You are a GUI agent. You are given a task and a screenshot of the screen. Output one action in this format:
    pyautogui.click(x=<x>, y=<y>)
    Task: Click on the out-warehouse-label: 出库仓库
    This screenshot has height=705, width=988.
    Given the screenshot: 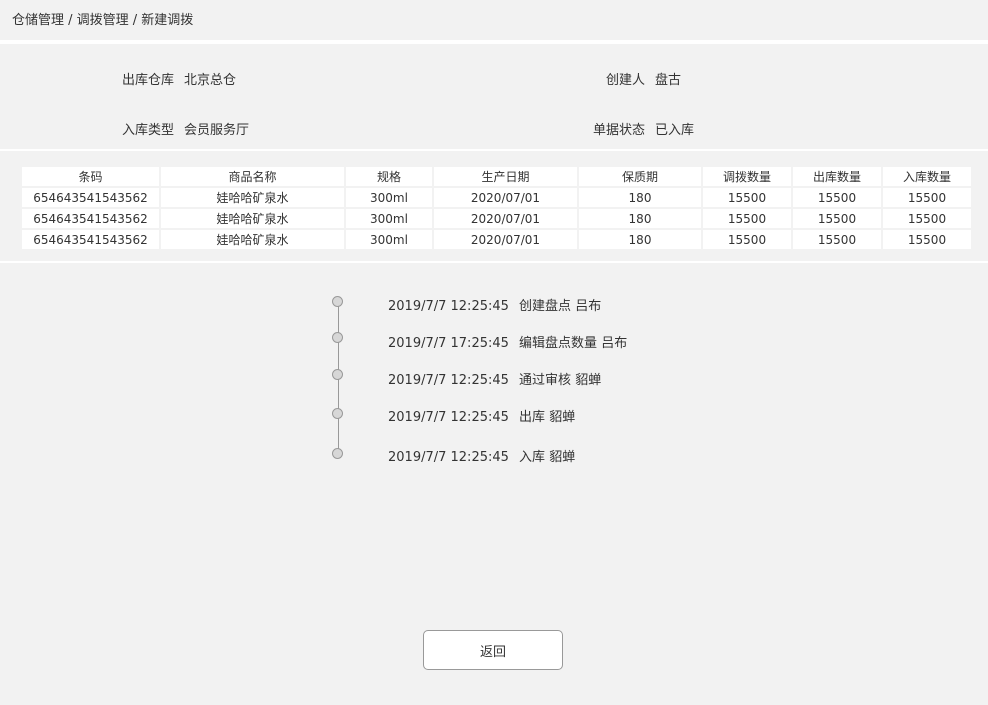 What is the action you would take?
    pyautogui.click(x=148, y=80)
    